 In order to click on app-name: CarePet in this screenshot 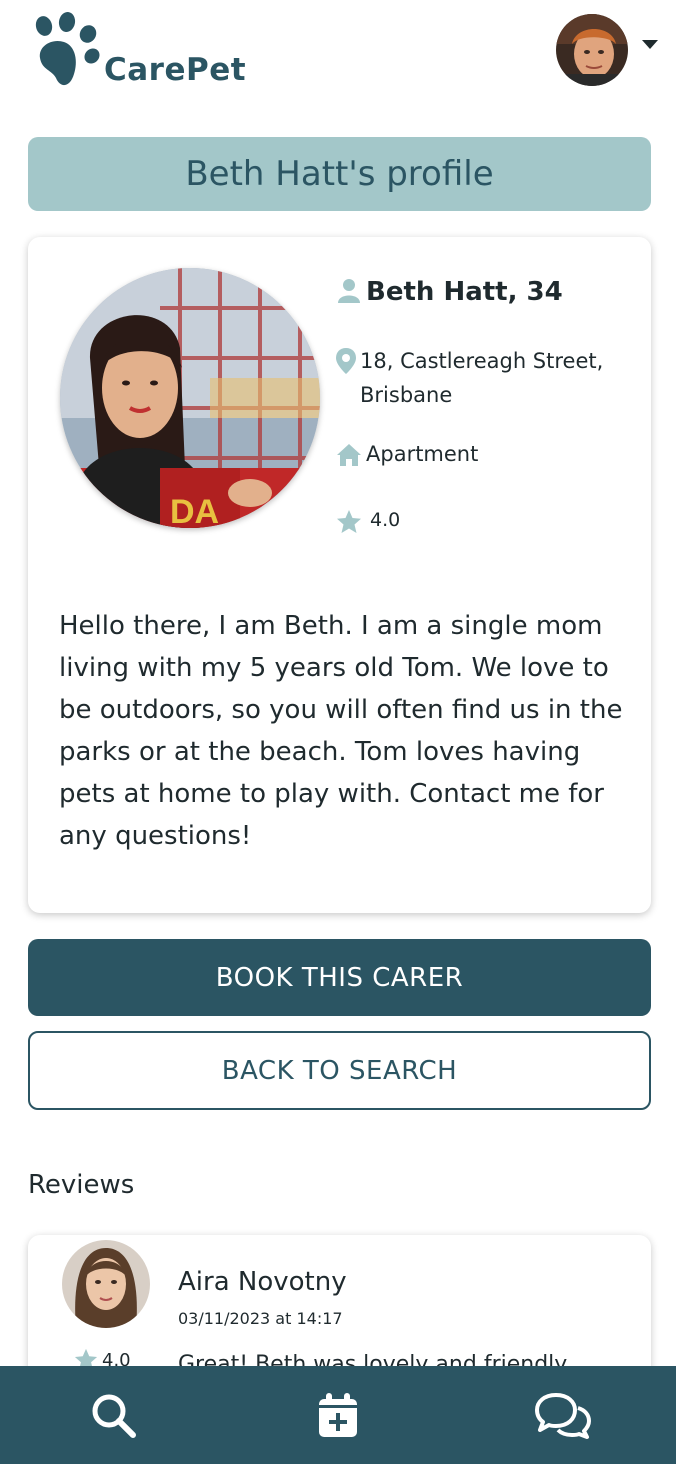, I will do `click(175, 70)`.